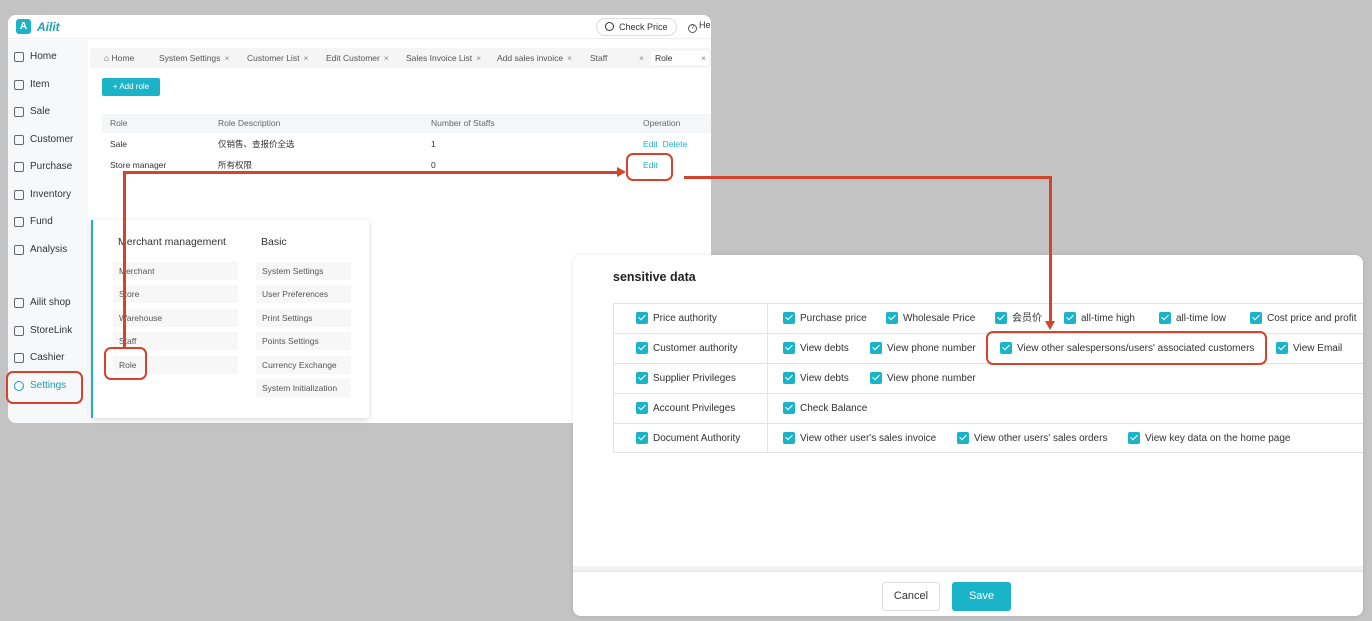 The height and width of the screenshot is (621, 1372). Describe the element at coordinates (534, 58) in the screenshot. I see `tab-add-sales-invoice: Add sales invoice ×` at that location.